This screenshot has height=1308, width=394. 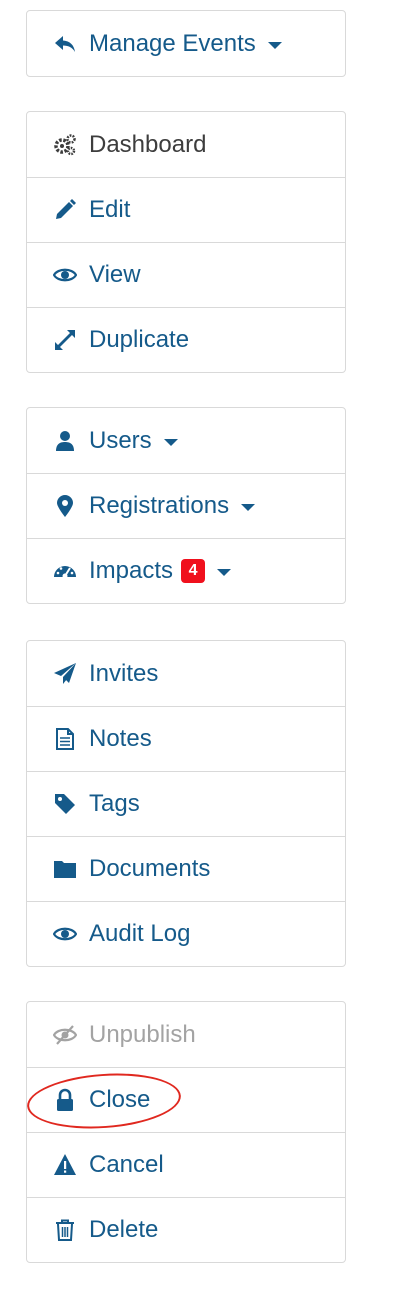 What do you see at coordinates (186, 738) in the screenshot?
I see `nav-notes: Notes` at bounding box center [186, 738].